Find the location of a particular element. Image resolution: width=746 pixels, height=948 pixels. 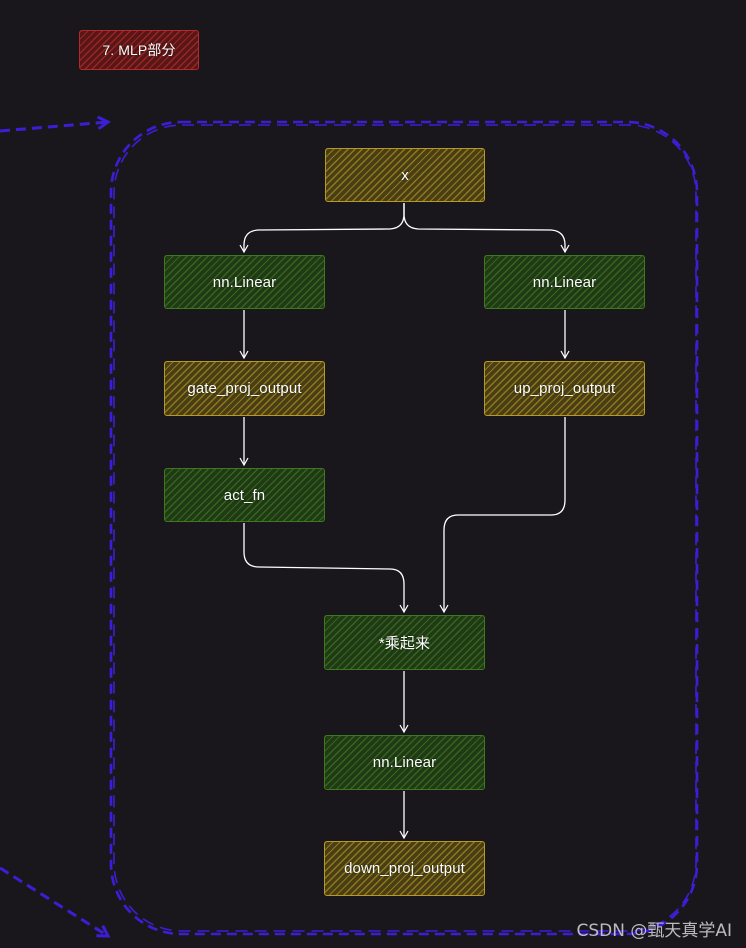

node-linear-down: nn.Linear is located at coordinates (404, 762).